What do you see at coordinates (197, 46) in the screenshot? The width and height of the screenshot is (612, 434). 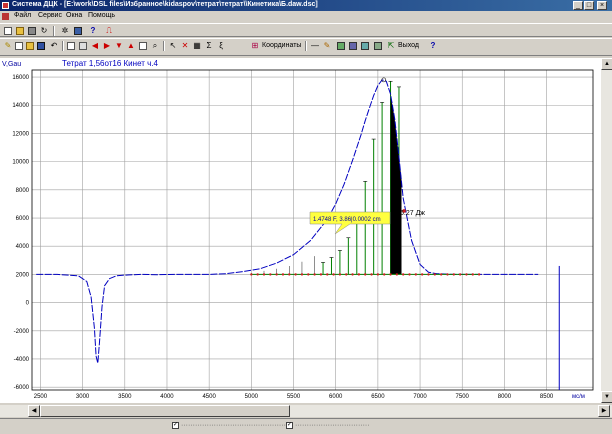 I see `grid-icon: ▦` at bounding box center [197, 46].